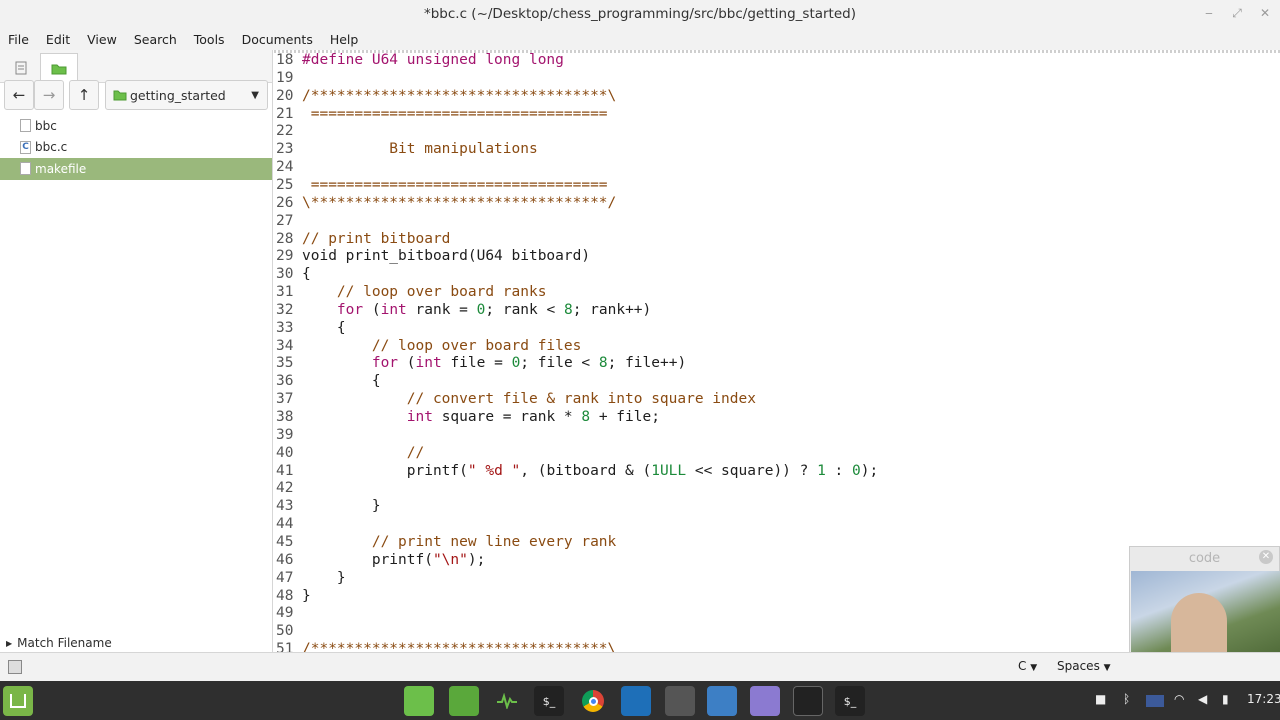 Image resolution: width=1280 pixels, height=720 pixels. I want to click on code-line: 27, so click(777, 222).